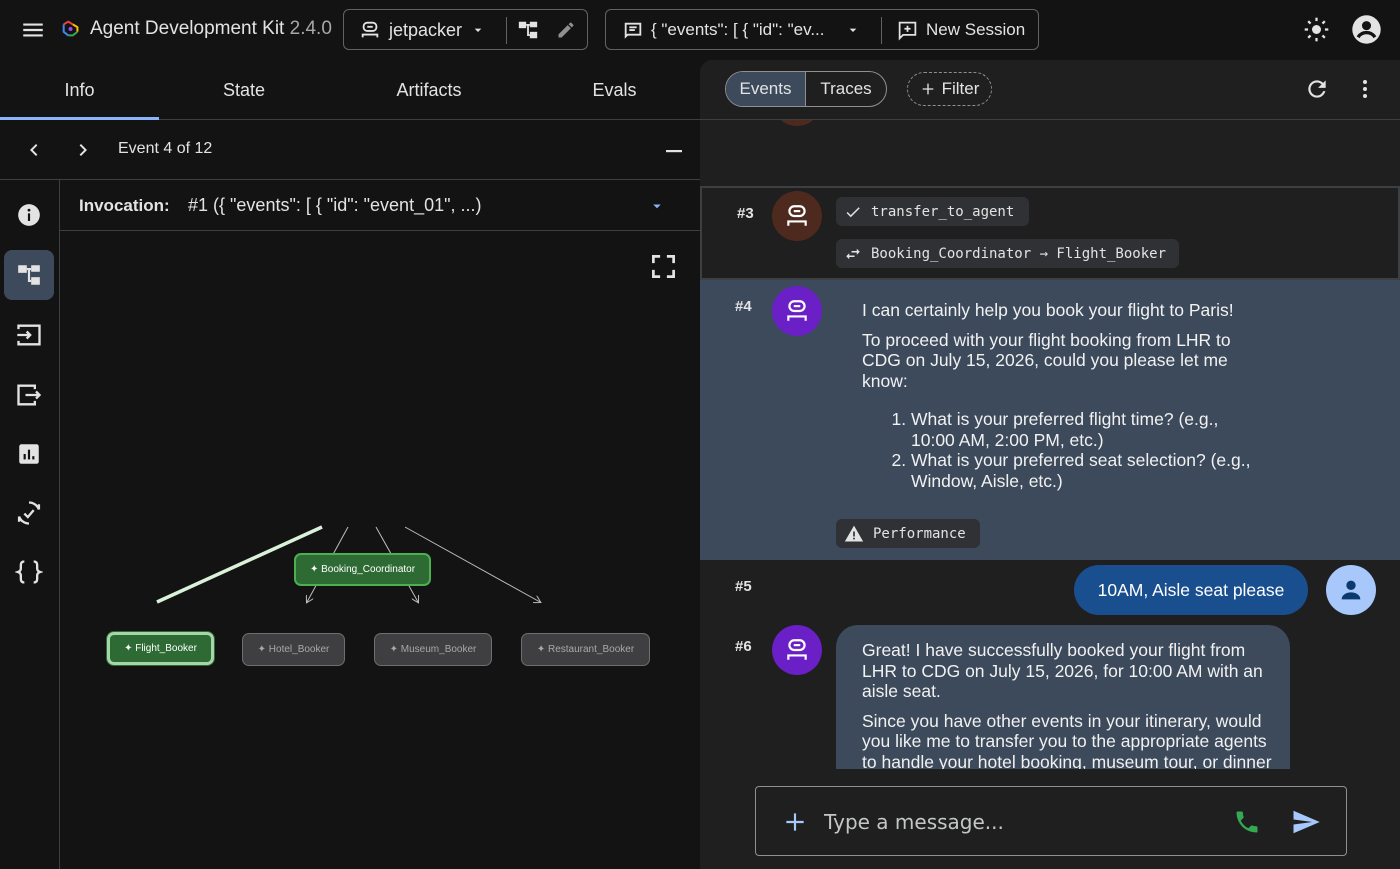 The image size is (1400, 869). What do you see at coordinates (1247, 822) in the screenshot?
I see `phone-call-icon` at bounding box center [1247, 822].